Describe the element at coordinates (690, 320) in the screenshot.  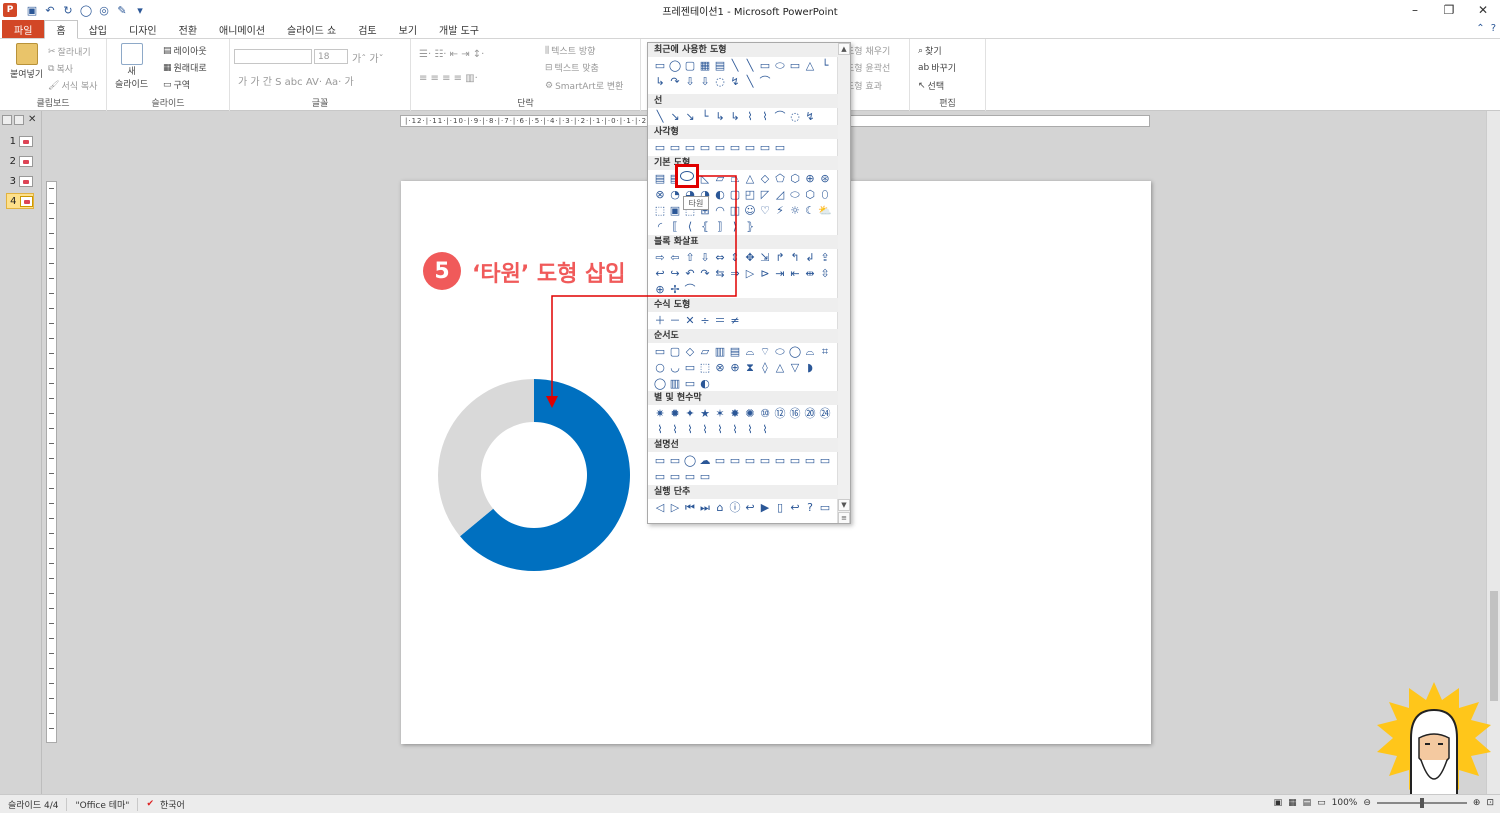
I see `shape-option-icon: ✕` at that location.